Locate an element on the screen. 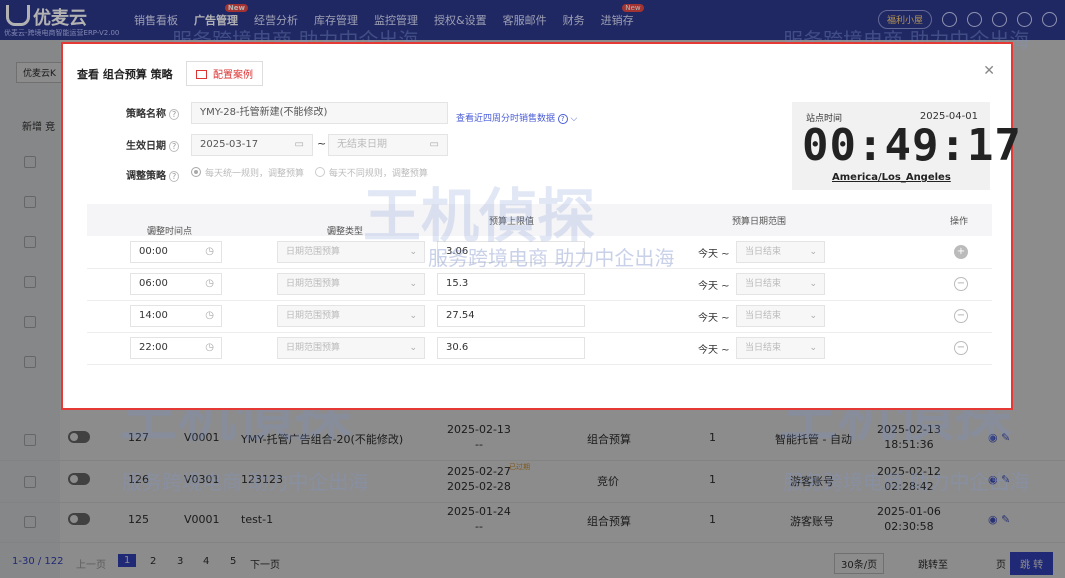  clock-time: 00:49:17 is located at coordinates (912, 145).